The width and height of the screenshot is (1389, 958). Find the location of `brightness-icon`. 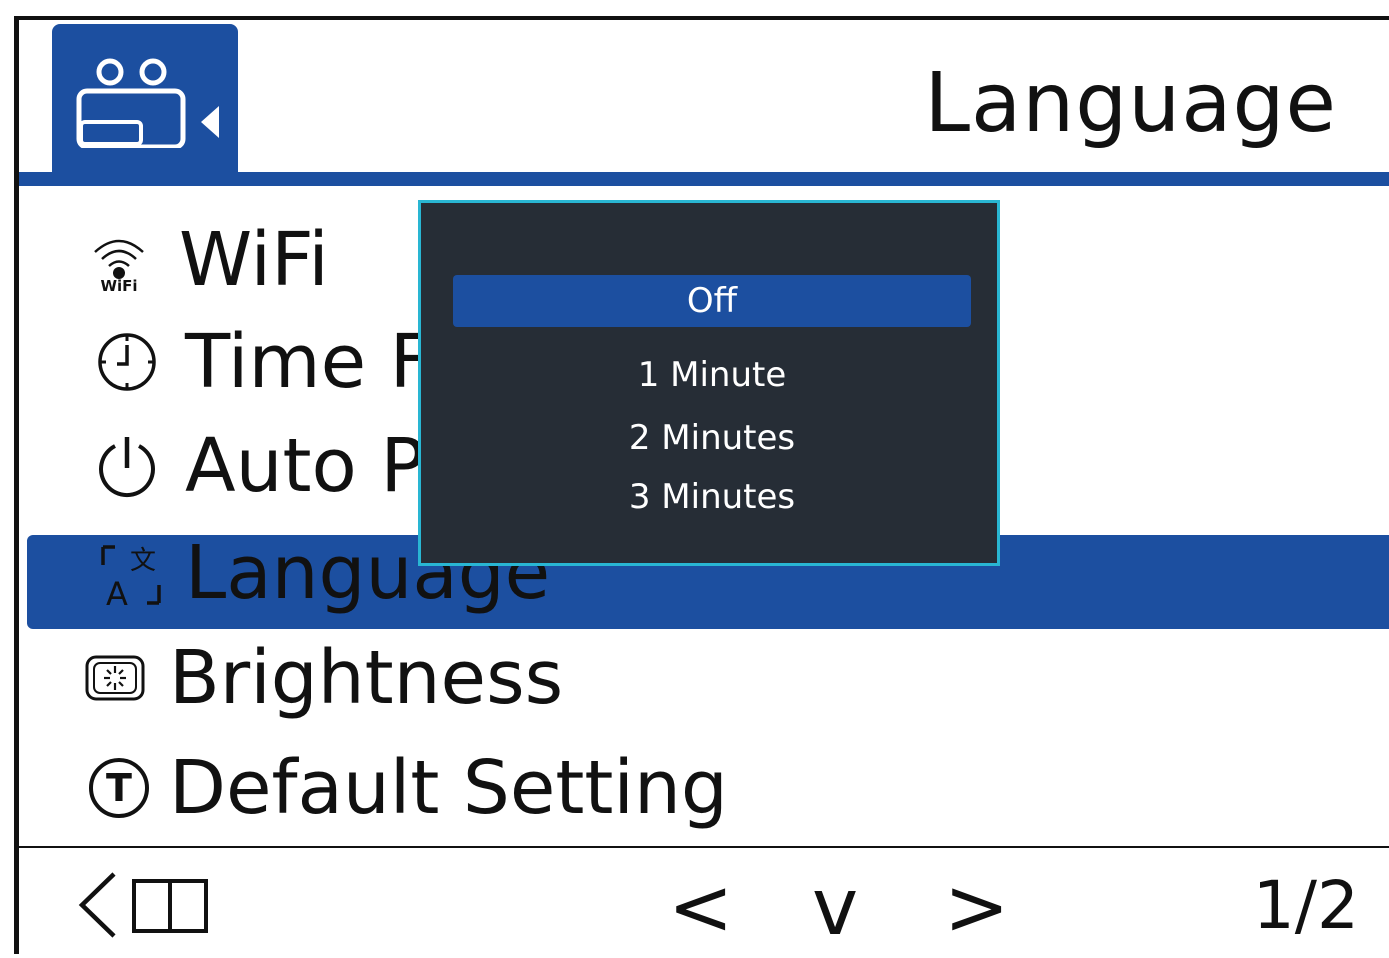

brightness-icon is located at coordinates (125, 678).